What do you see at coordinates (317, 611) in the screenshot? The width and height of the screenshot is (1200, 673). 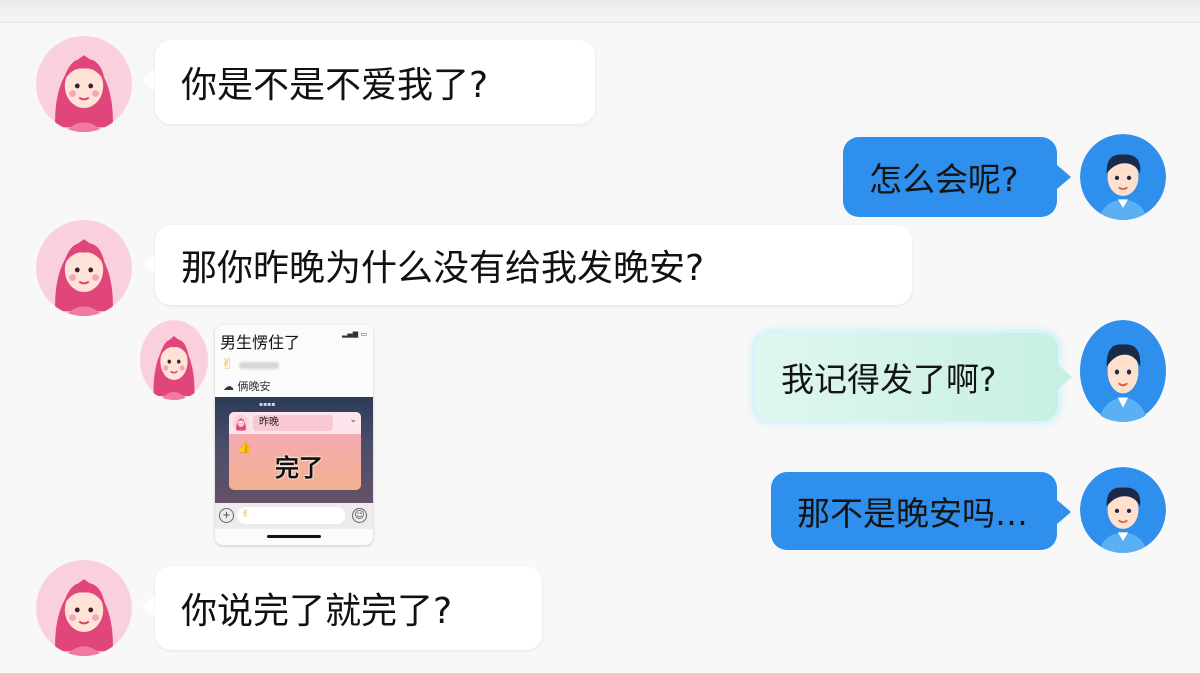 I see `message-text: 你说完了就完了?` at bounding box center [317, 611].